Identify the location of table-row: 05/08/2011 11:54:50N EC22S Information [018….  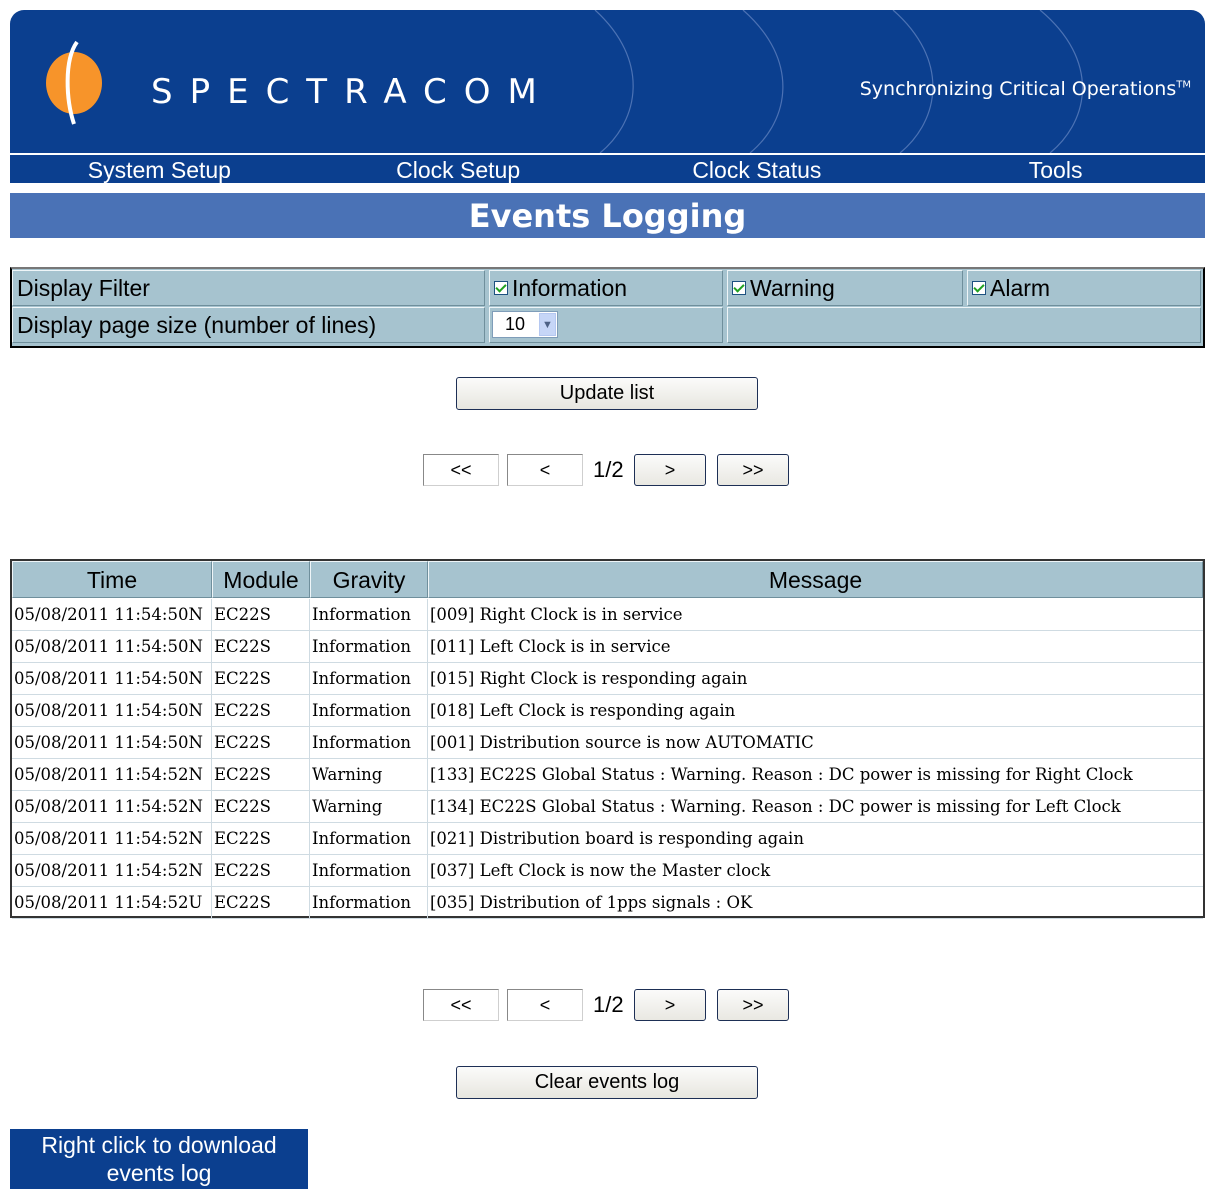
(607, 711).